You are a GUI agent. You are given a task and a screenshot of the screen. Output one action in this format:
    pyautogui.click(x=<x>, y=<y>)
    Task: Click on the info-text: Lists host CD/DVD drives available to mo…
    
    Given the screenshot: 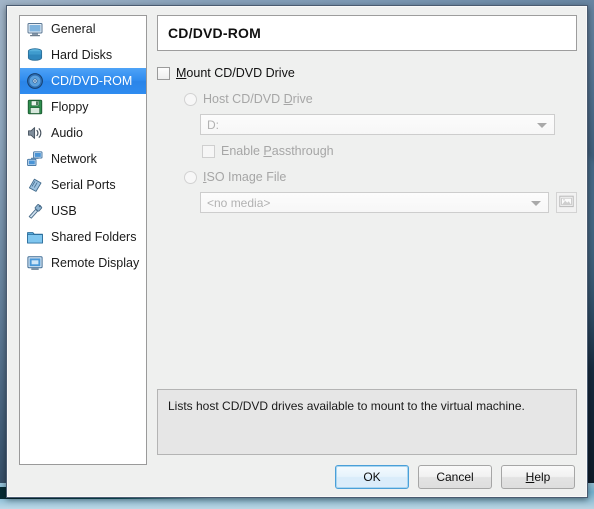 What is the action you would take?
    pyautogui.click(x=346, y=406)
    